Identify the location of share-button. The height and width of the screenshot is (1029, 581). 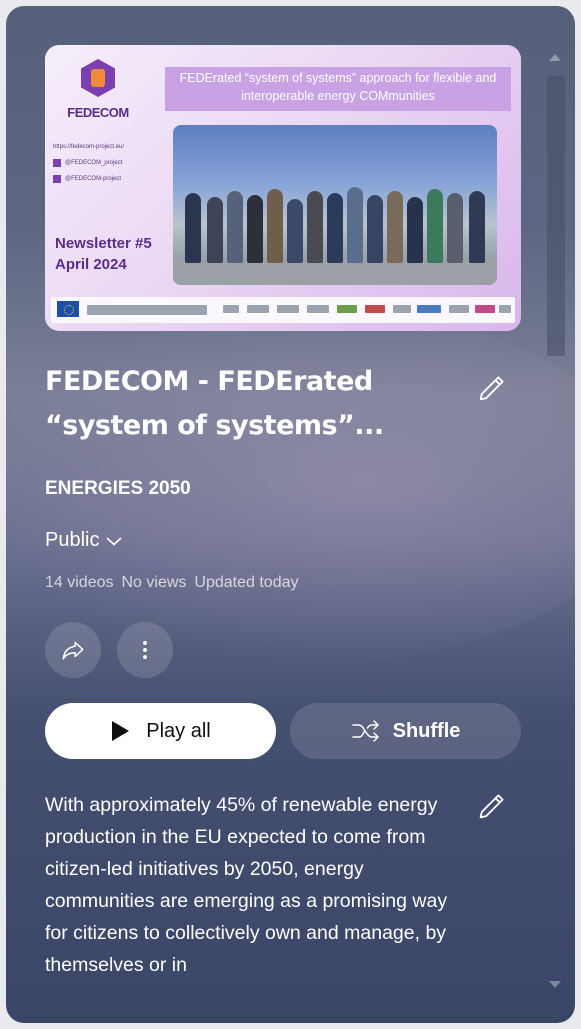
(73, 650).